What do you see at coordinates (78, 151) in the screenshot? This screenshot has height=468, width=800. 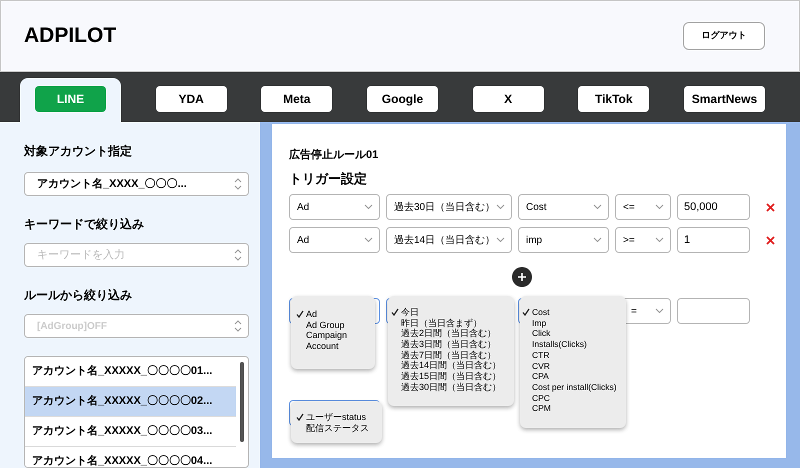 I see `field-label: 対象アカウント指定` at bounding box center [78, 151].